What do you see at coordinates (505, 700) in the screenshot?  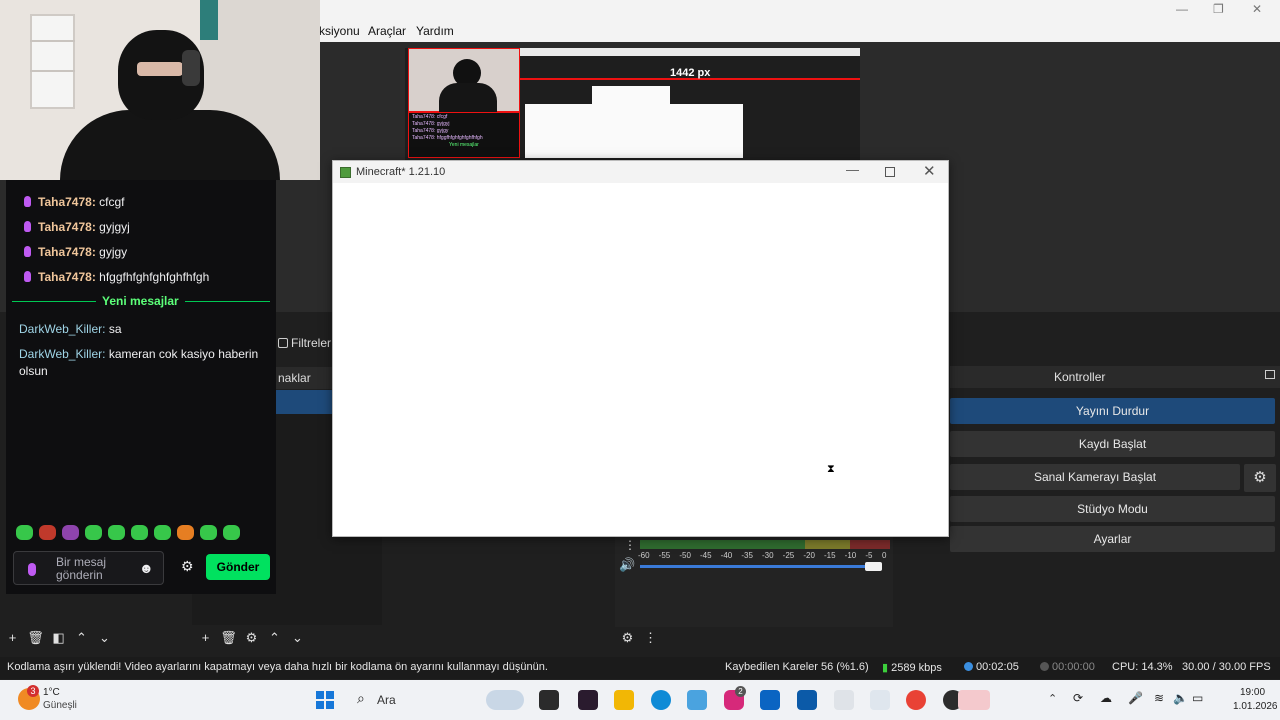 I see `search-highlight-icon` at bounding box center [505, 700].